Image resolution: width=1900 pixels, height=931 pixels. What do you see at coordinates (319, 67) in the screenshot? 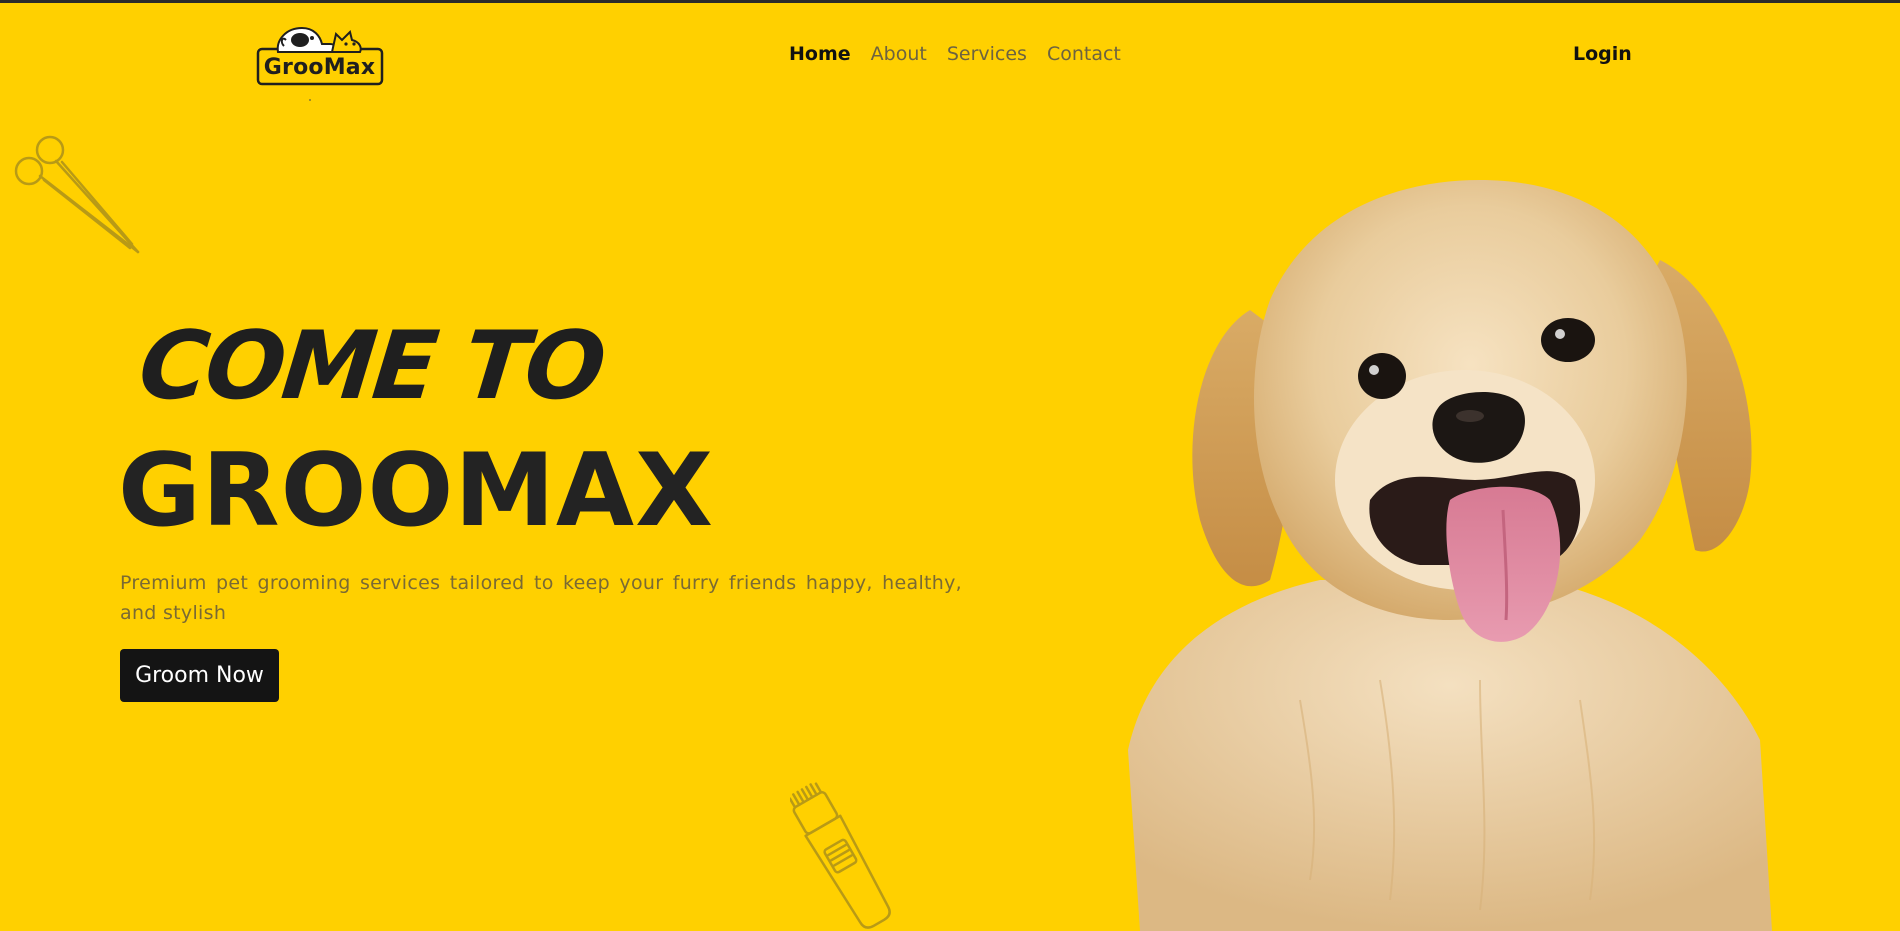
I see `brand-name: GrooMax` at bounding box center [319, 67].